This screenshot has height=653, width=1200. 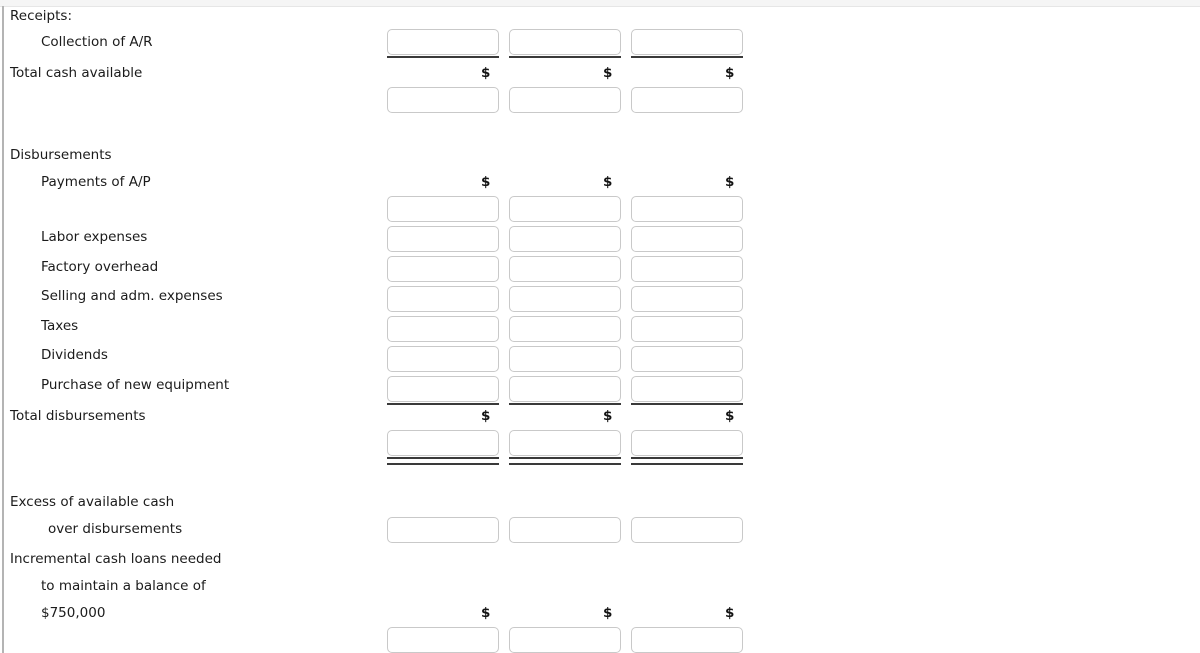 I want to click on dollar-sign-payments-of-ap-col-2: $, so click(x=608, y=182).